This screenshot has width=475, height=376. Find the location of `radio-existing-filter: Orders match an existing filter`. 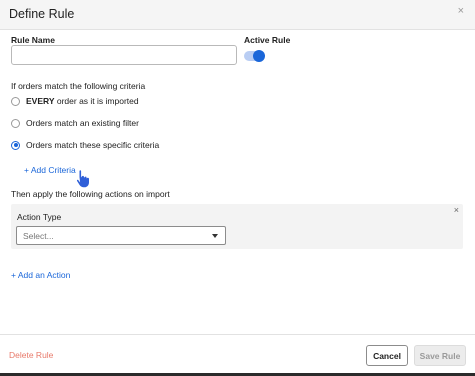

radio-existing-filter: Orders match an existing filter is located at coordinates (75, 123).